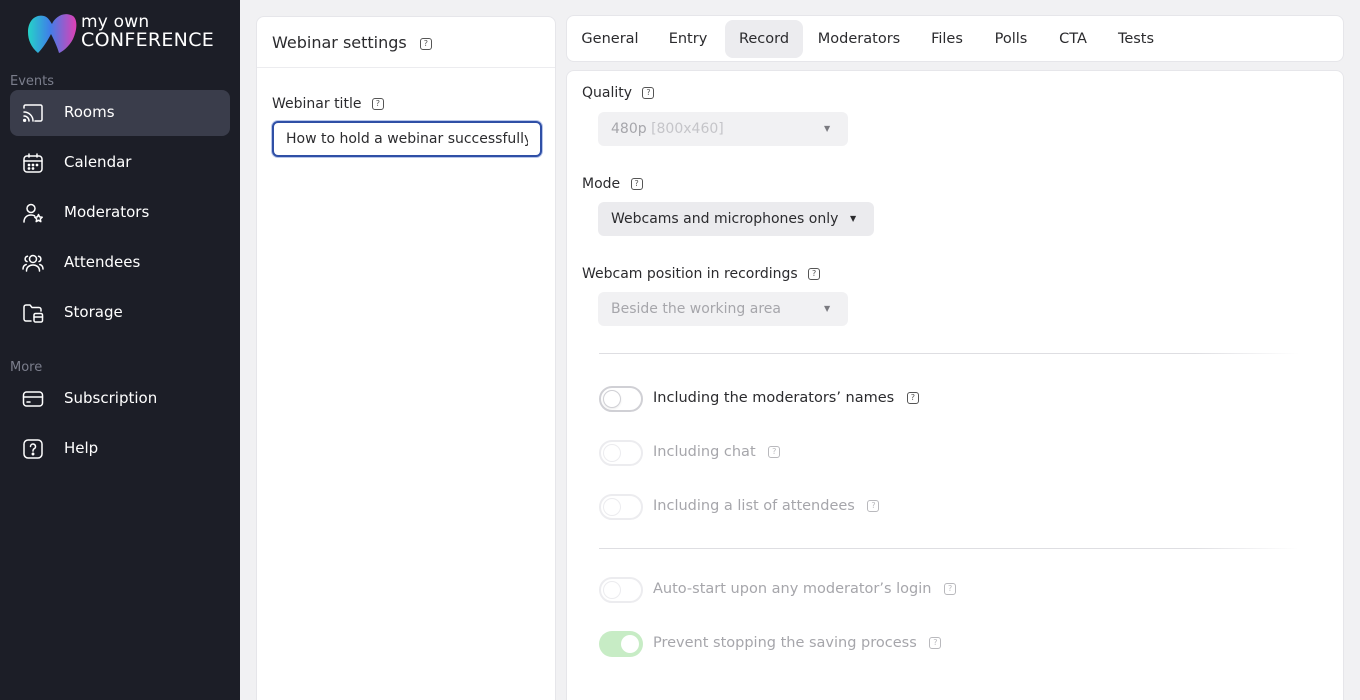 This screenshot has height=700, width=1360. Describe the element at coordinates (98, 162) in the screenshot. I see `sidebar-item-label: Calendar` at that location.